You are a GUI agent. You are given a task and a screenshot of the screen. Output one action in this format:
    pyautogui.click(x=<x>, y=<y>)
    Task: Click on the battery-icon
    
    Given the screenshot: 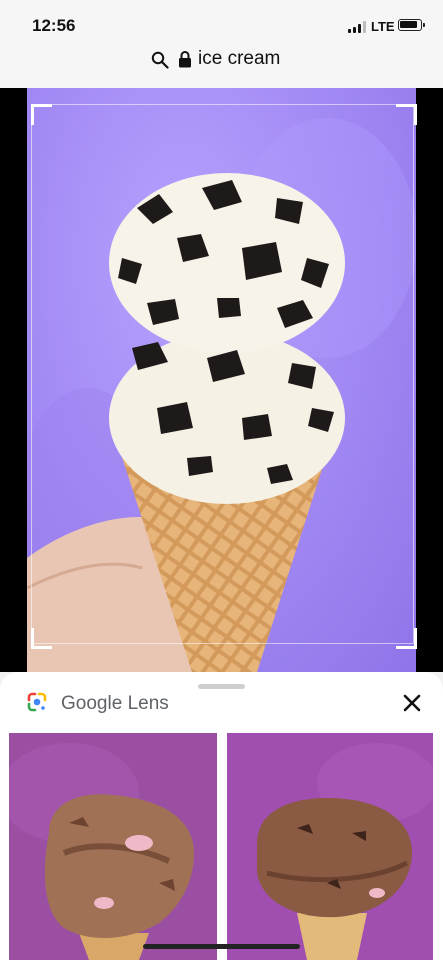 What is the action you would take?
    pyautogui.click(x=411, y=25)
    